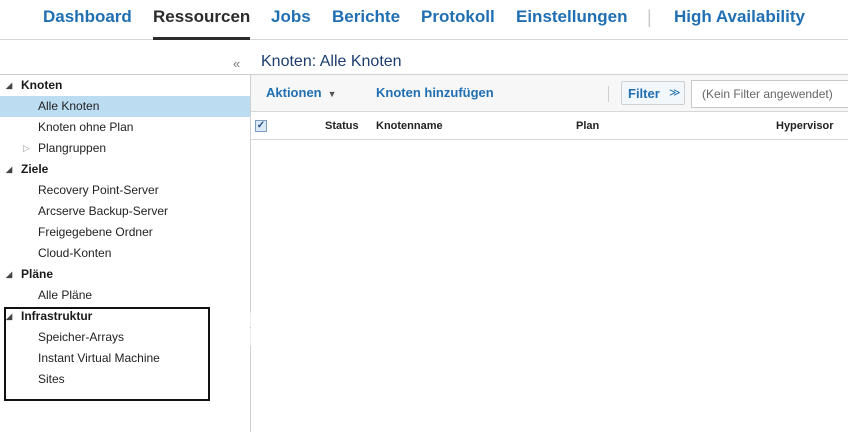  Describe the element at coordinates (294, 92) in the screenshot. I see `actions-menu-label: Aktionen` at that location.